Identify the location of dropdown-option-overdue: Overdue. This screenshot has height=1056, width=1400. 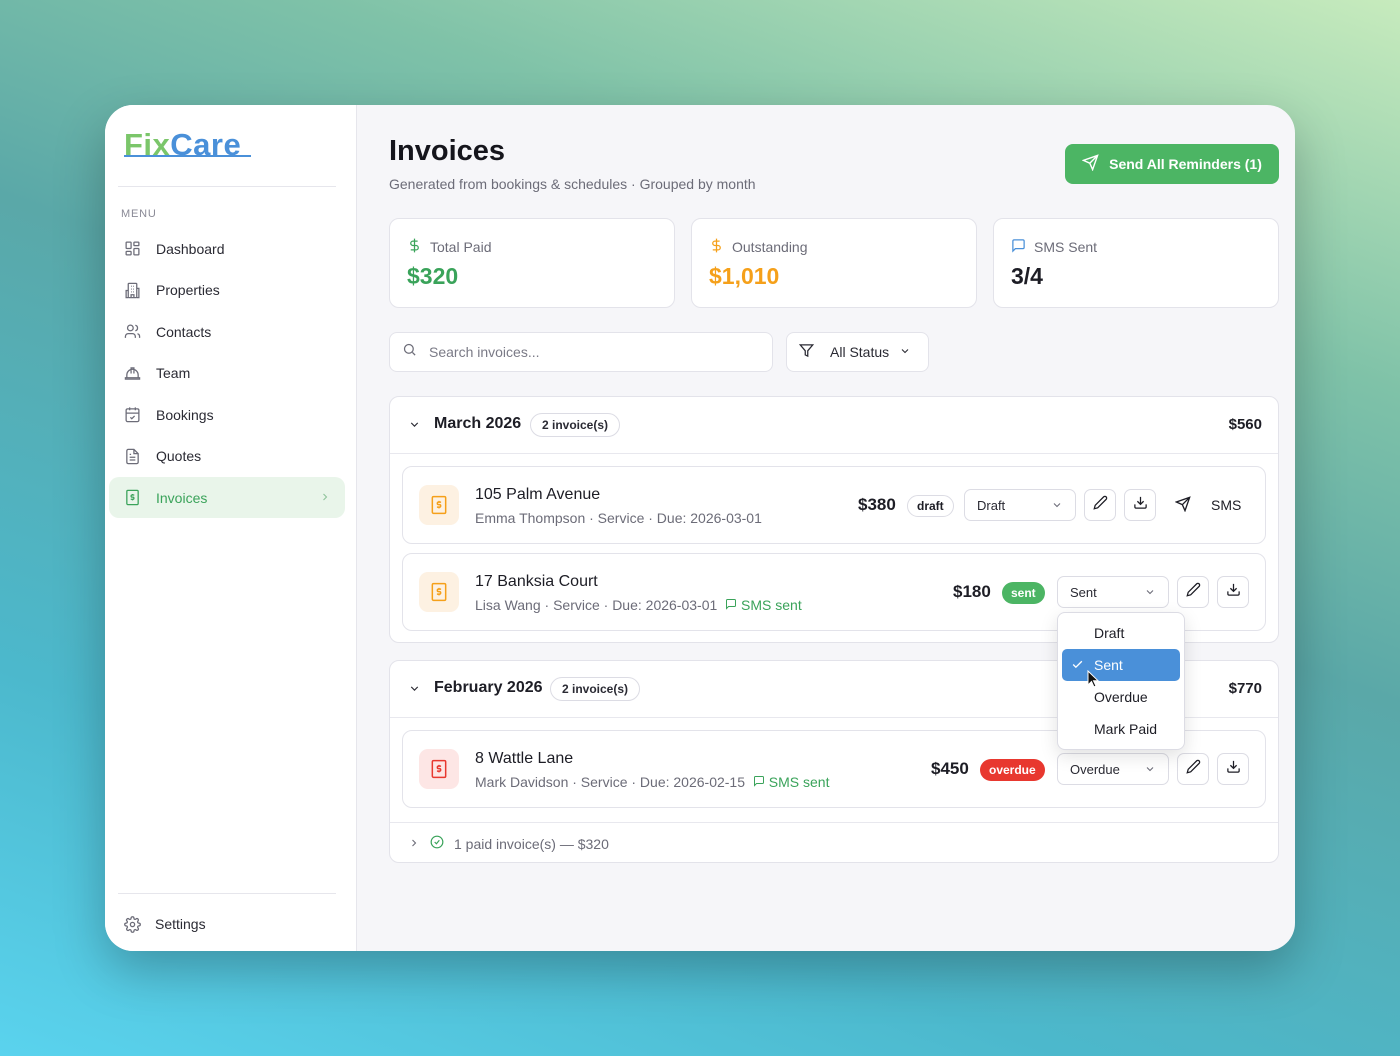
(1121, 697).